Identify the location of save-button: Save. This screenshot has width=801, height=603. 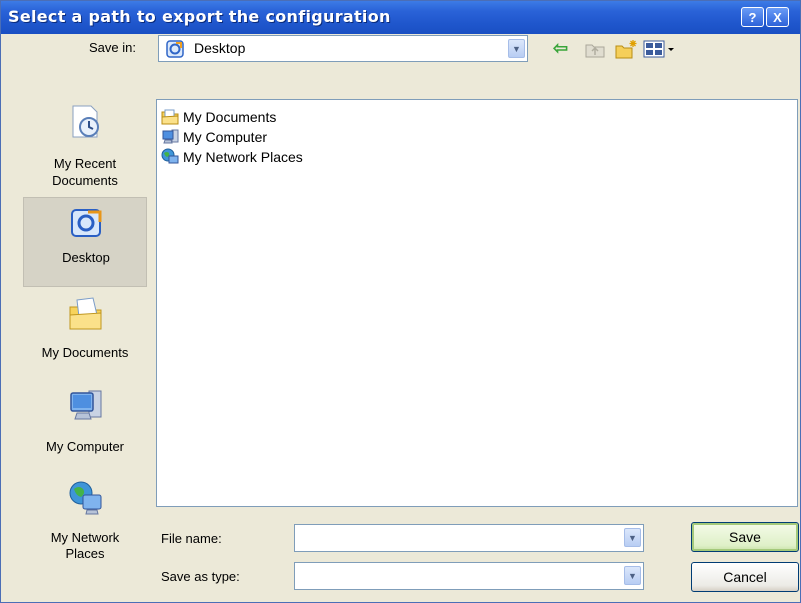
(745, 537).